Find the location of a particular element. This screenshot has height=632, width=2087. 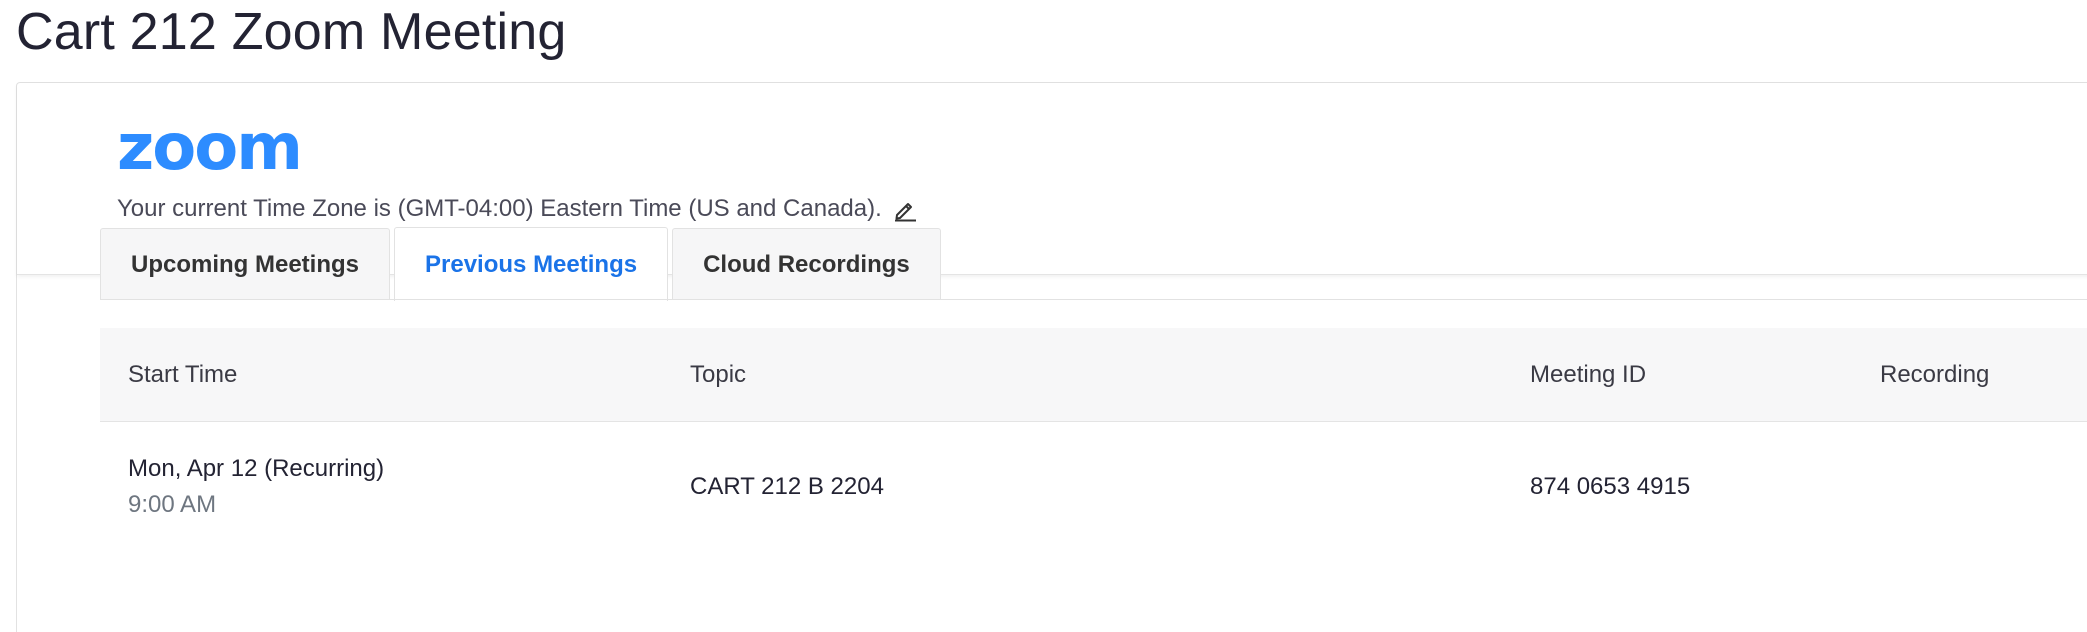

meeting-id: 874 0653 4915 is located at coordinates (1610, 486).